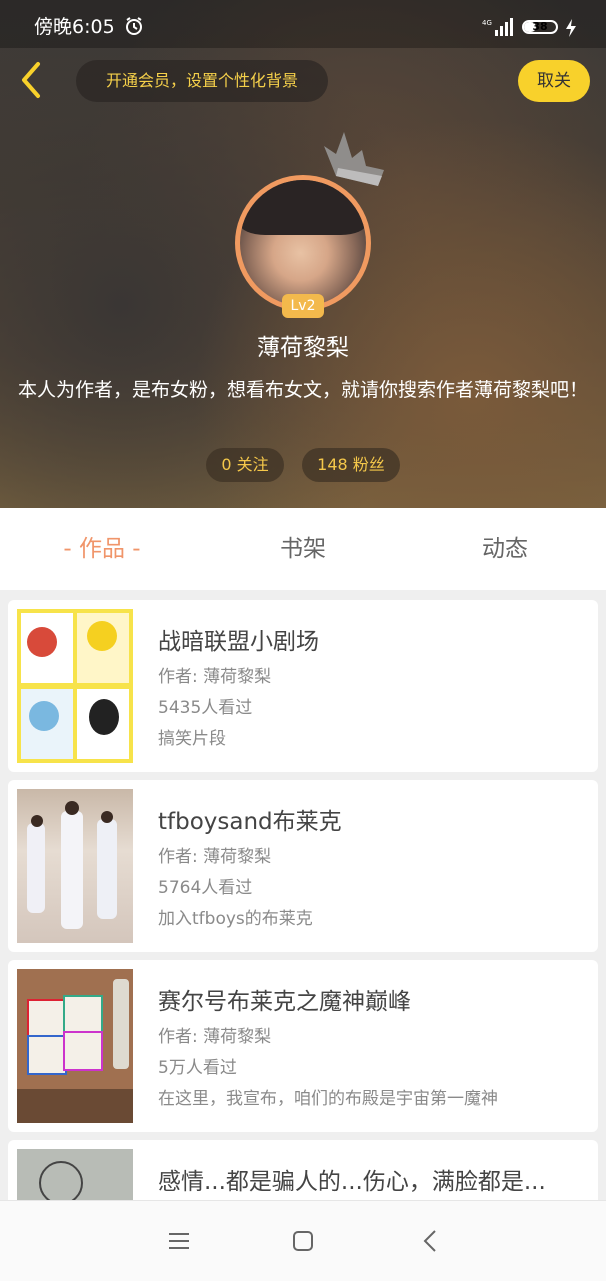  I want to click on back-icon, so click(32, 80).